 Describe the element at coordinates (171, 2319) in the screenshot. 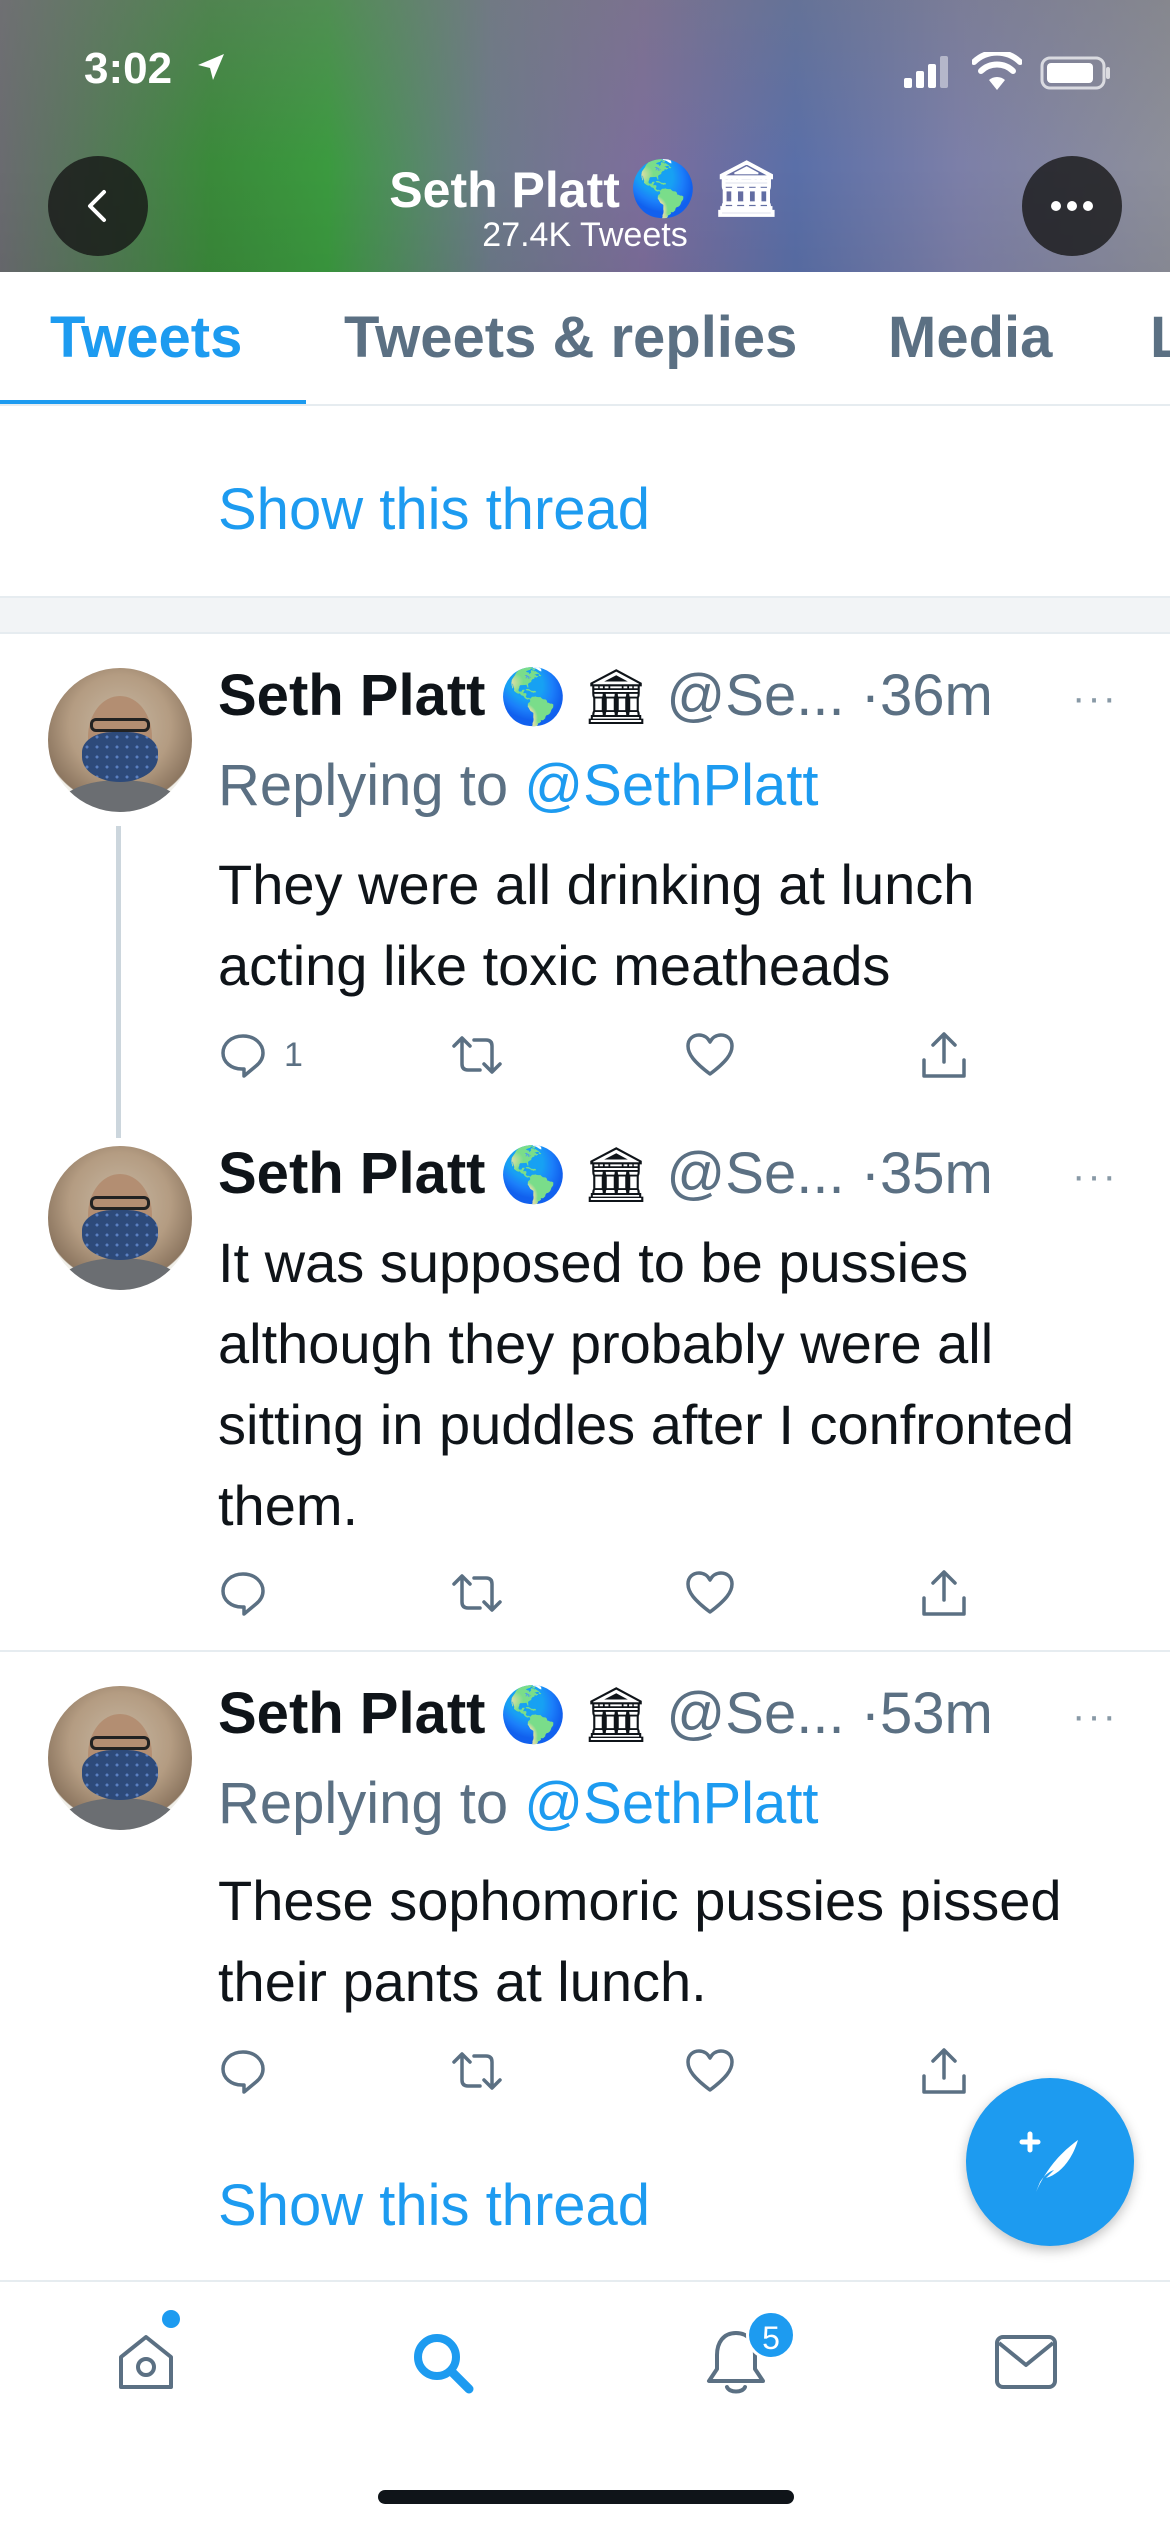

I see `home-new-indicator-dot` at that location.